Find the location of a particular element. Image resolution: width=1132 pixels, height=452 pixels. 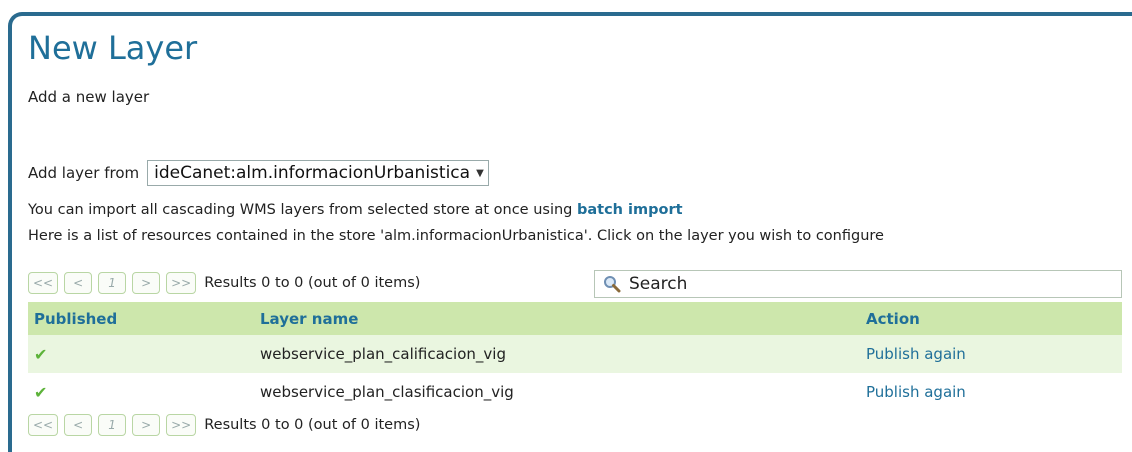

layer-name-cell: webservice_plan_calificacion_vig is located at coordinates (557, 354).